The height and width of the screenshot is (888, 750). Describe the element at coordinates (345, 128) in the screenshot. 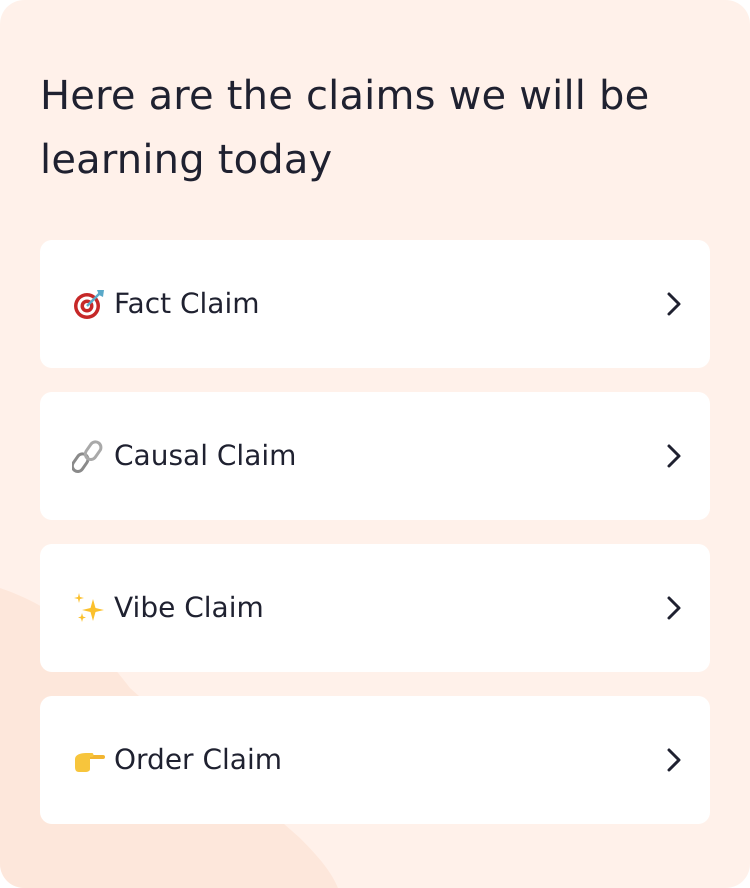

I see `heading: Here are the claims we will be learning today` at that location.